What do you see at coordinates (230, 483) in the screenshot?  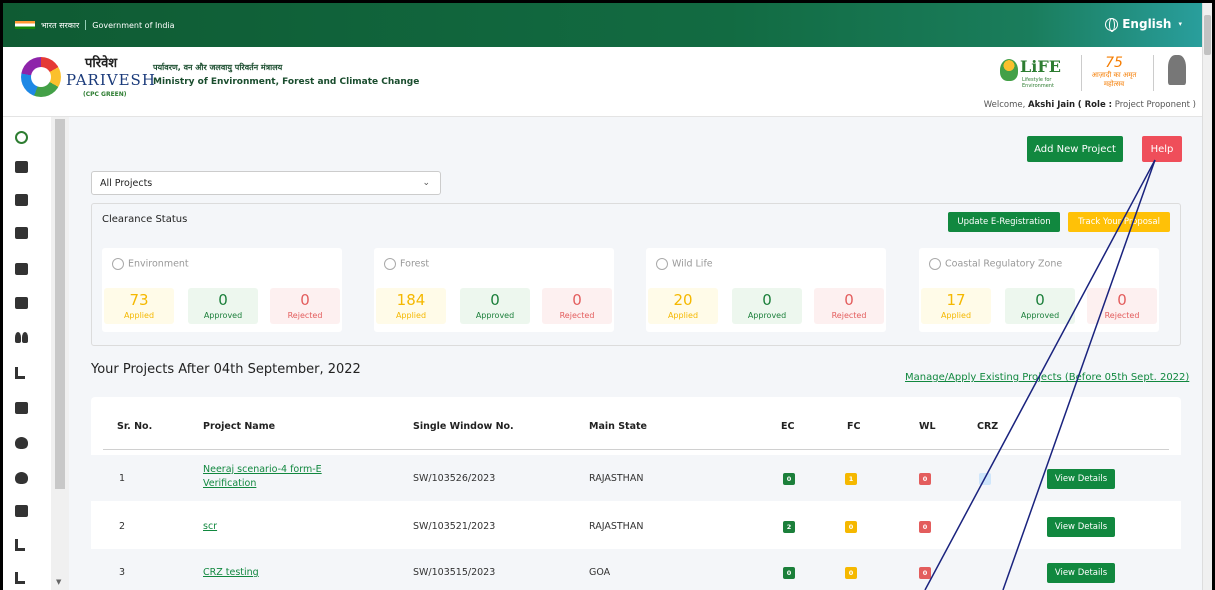 I see `project-name-line: Verification` at bounding box center [230, 483].